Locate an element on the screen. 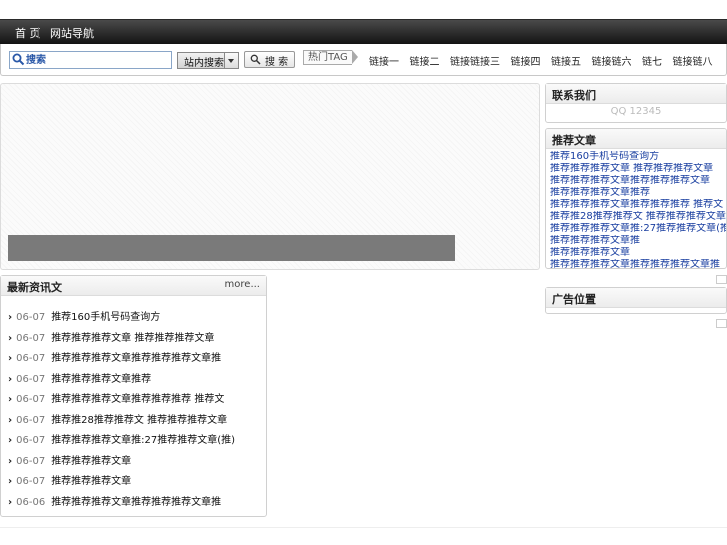  search-icon is located at coordinates (18, 59).